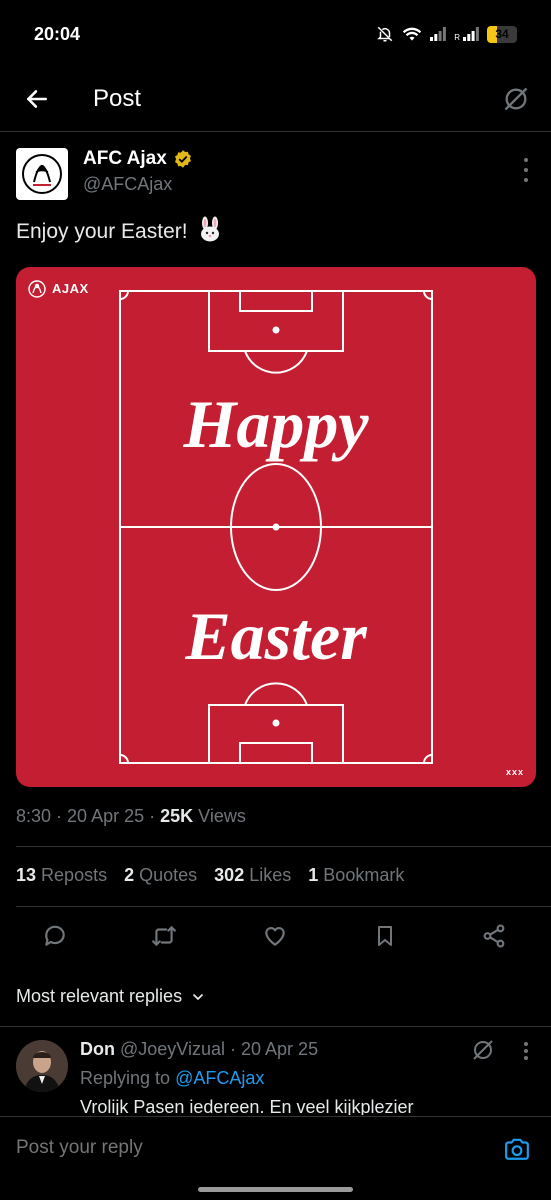 This screenshot has width=551, height=1200. I want to click on likes-stat: 302 Likes, so click(252, 875).